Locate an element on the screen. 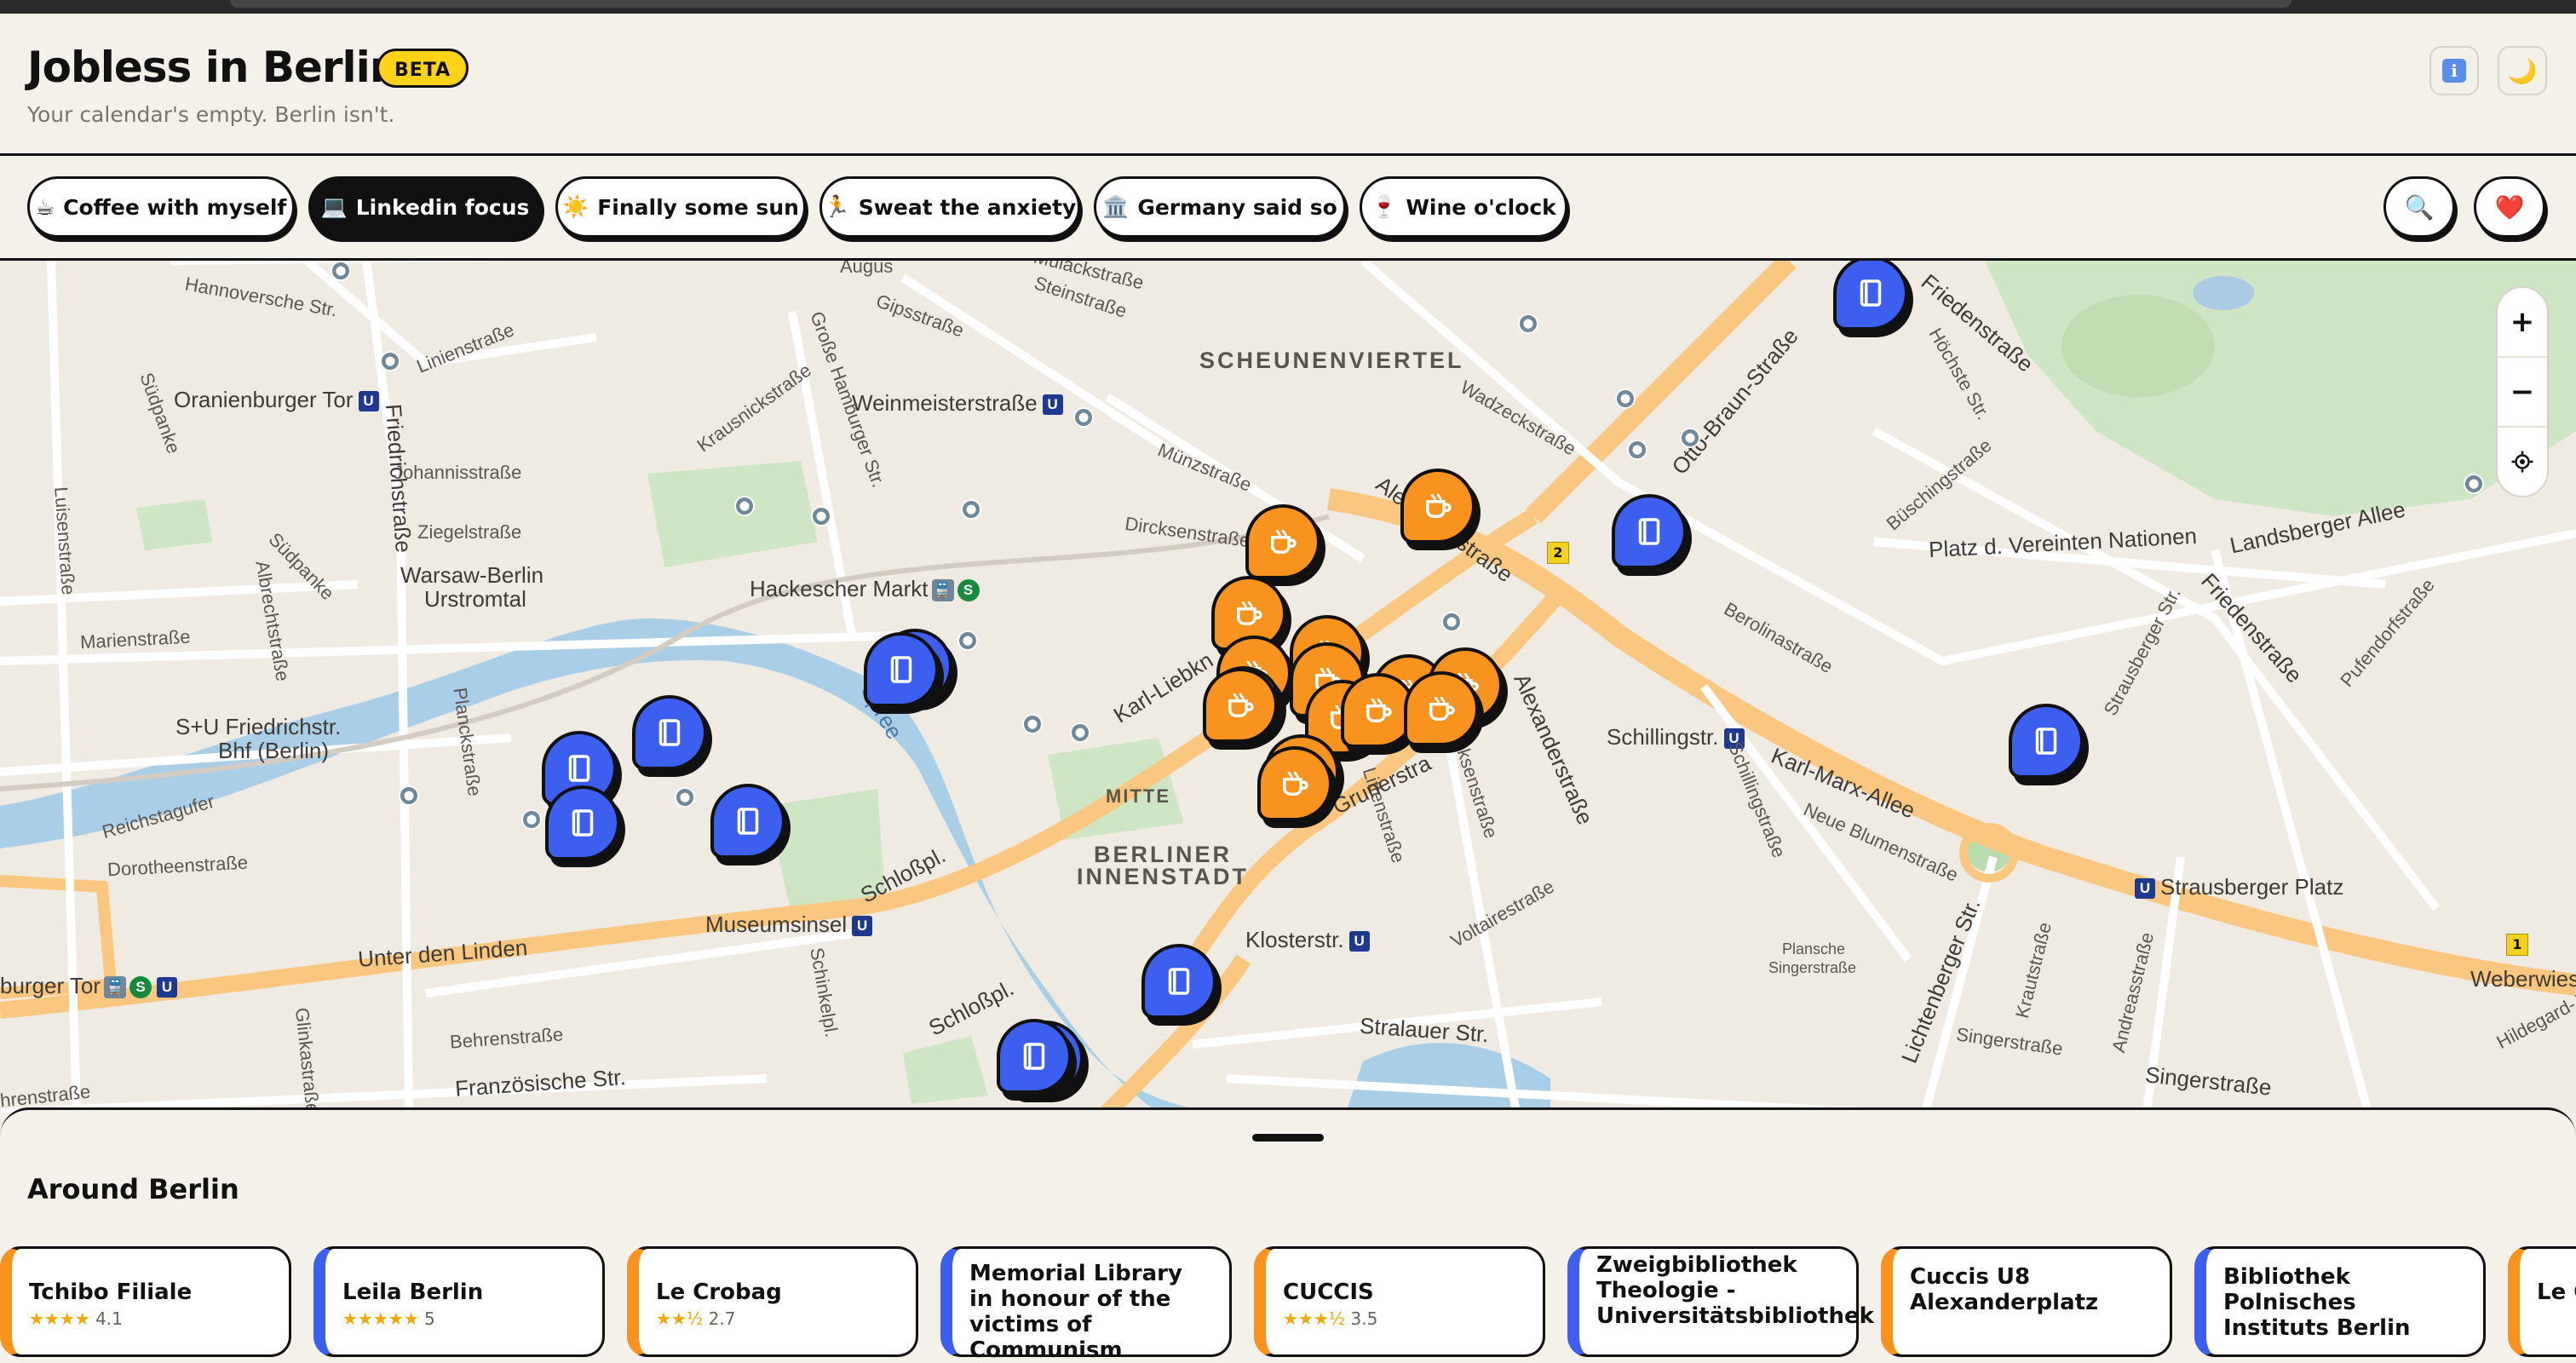  station-label: Oranienburger Tor U is located at coordinates (277, 400).